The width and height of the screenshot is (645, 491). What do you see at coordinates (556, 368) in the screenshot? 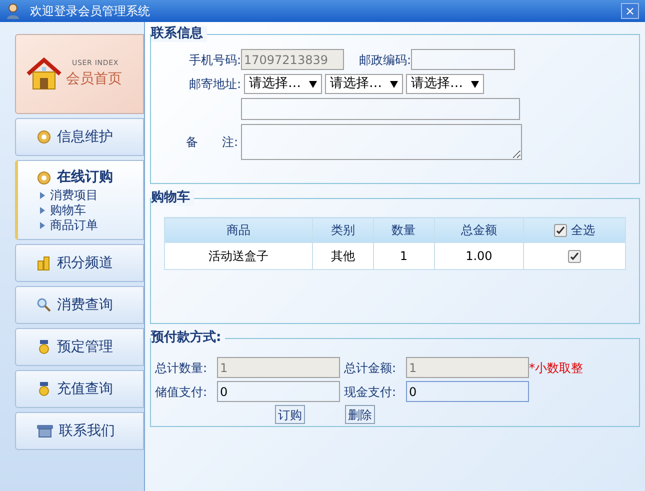
I see `rounding-note: *小数取整` at bounding box center [556, 368].